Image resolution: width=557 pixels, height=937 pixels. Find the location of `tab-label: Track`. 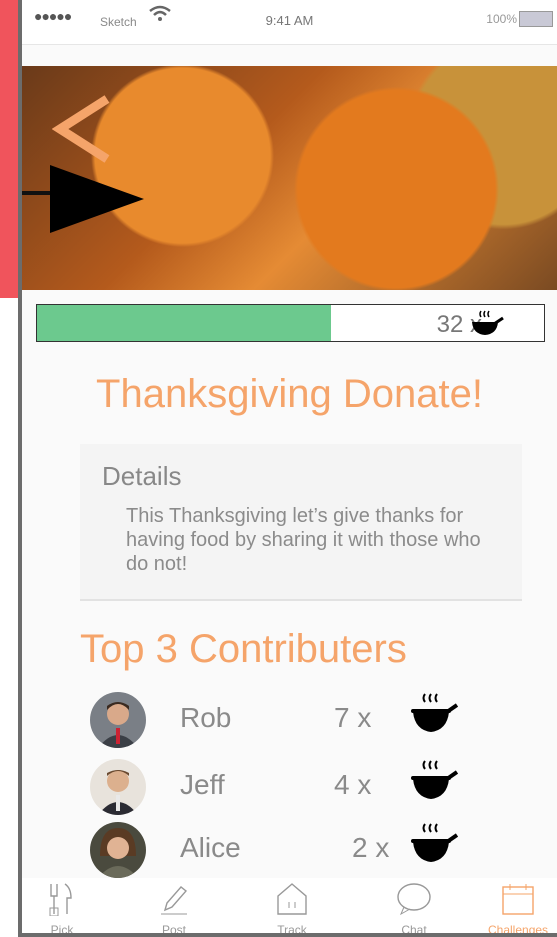

tab-label: Track is located at coordinates (292, 930).